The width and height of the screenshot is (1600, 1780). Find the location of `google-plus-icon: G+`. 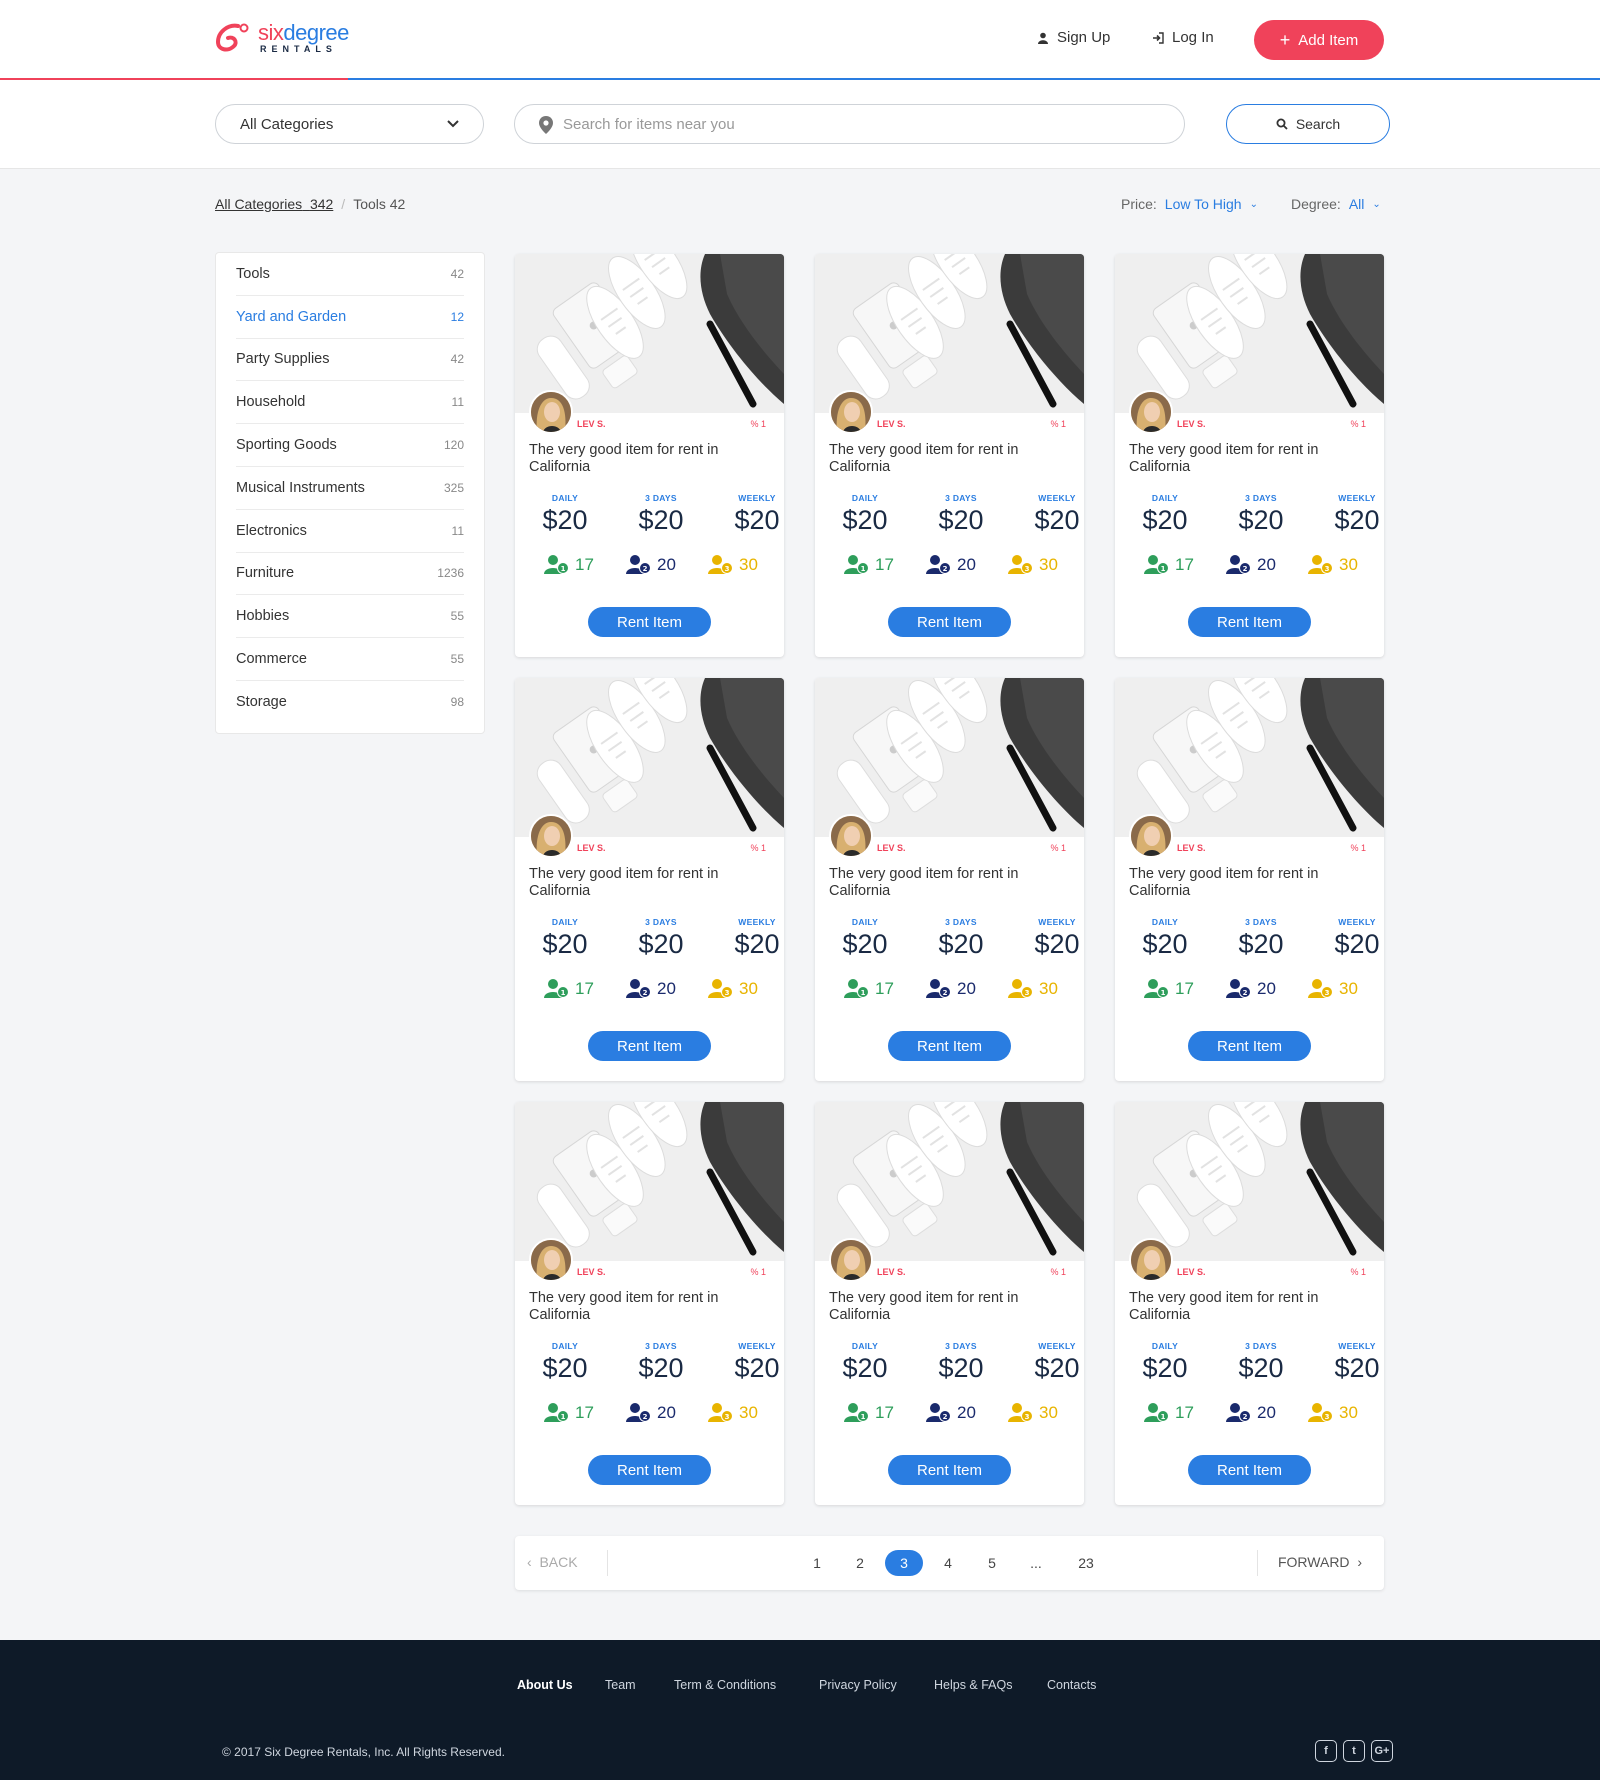

google-plus-icon: G+ is located at coordinates (1382, 1751).